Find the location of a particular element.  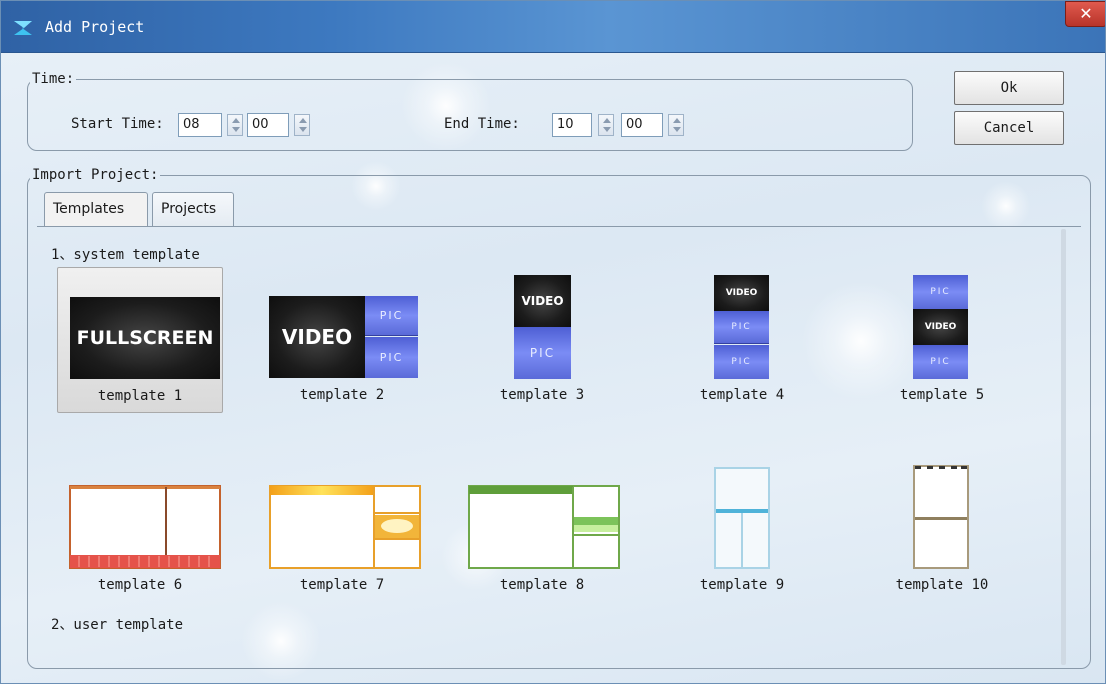

template-tile-4: VIDEO PIC PIC template 4 is located at coordinates (742, 340).